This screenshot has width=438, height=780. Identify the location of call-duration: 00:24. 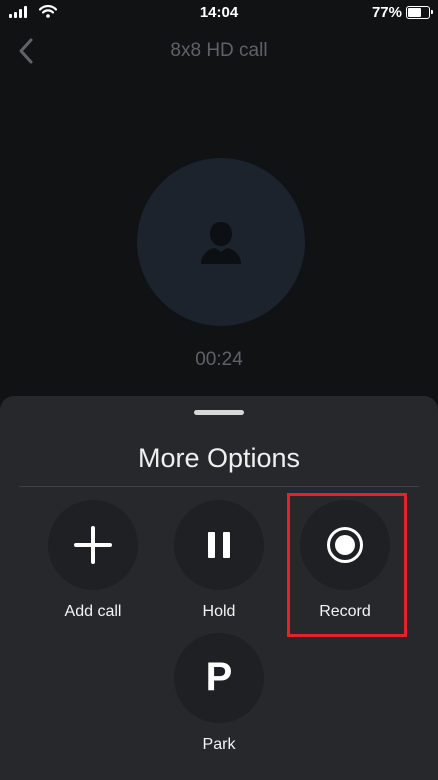
(219, 359).